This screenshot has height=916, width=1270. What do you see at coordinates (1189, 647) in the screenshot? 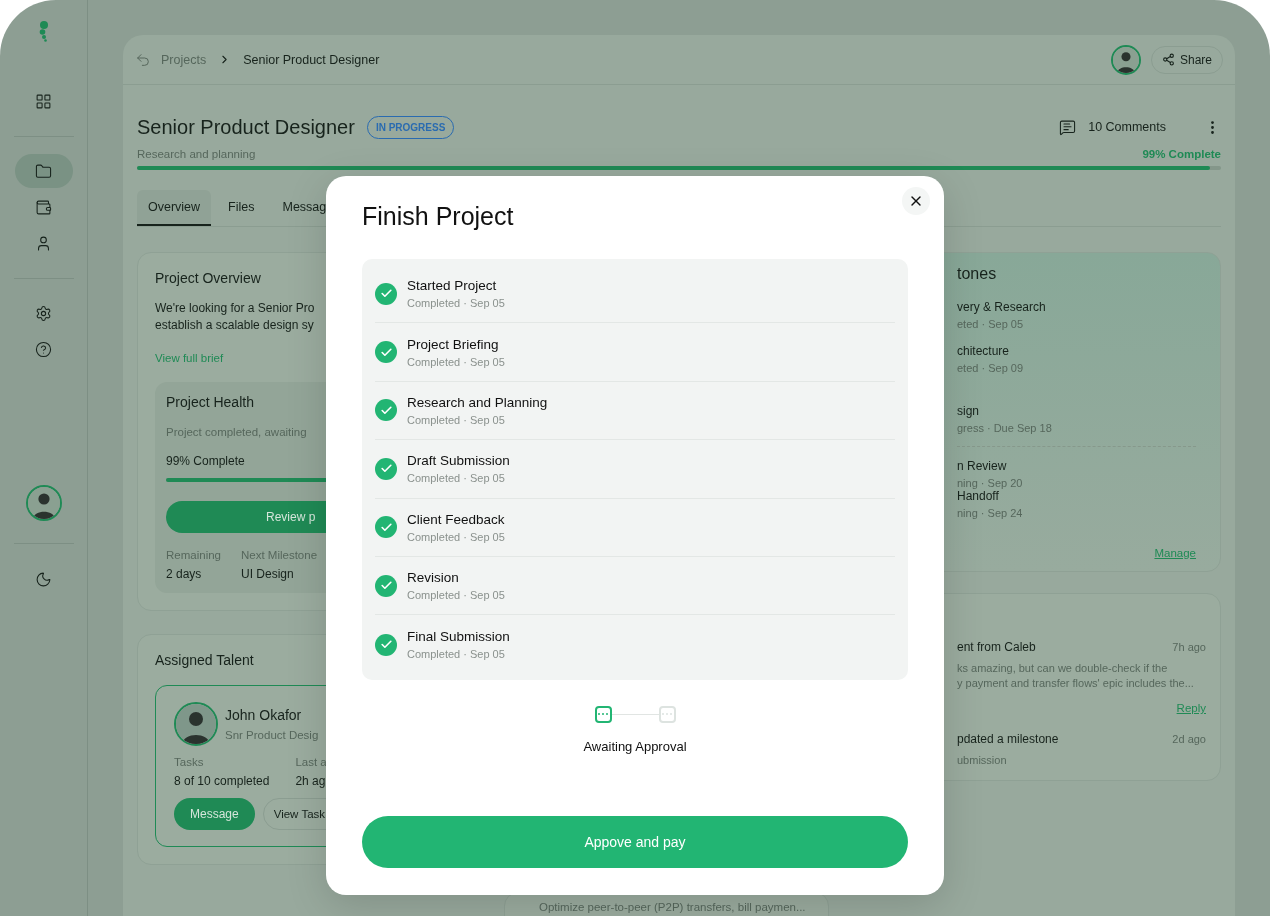
I see `activity-time: 7h ago` at bounding box center [1189, 647].